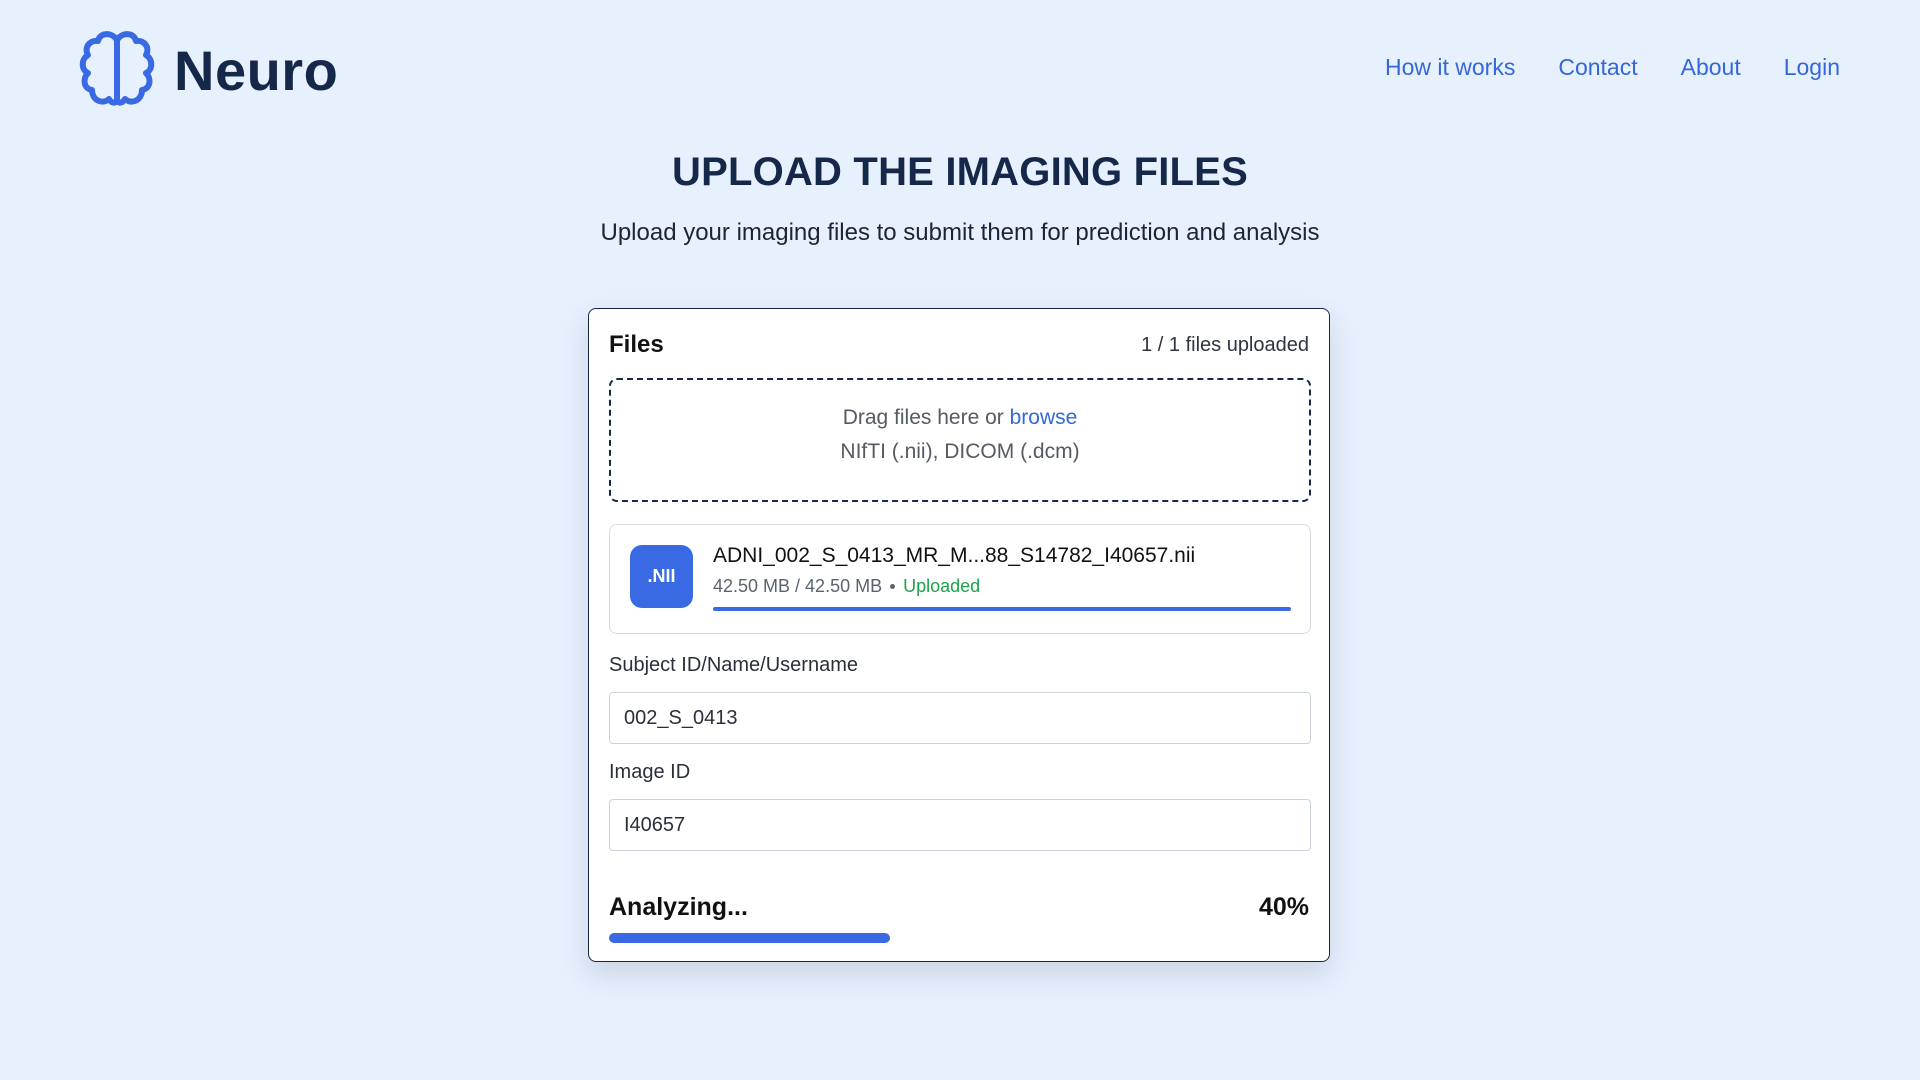  Describe the element at coordinates (959, 907) in the screenshot. I see `analysis-status: Analyzing... 40%` at that location.